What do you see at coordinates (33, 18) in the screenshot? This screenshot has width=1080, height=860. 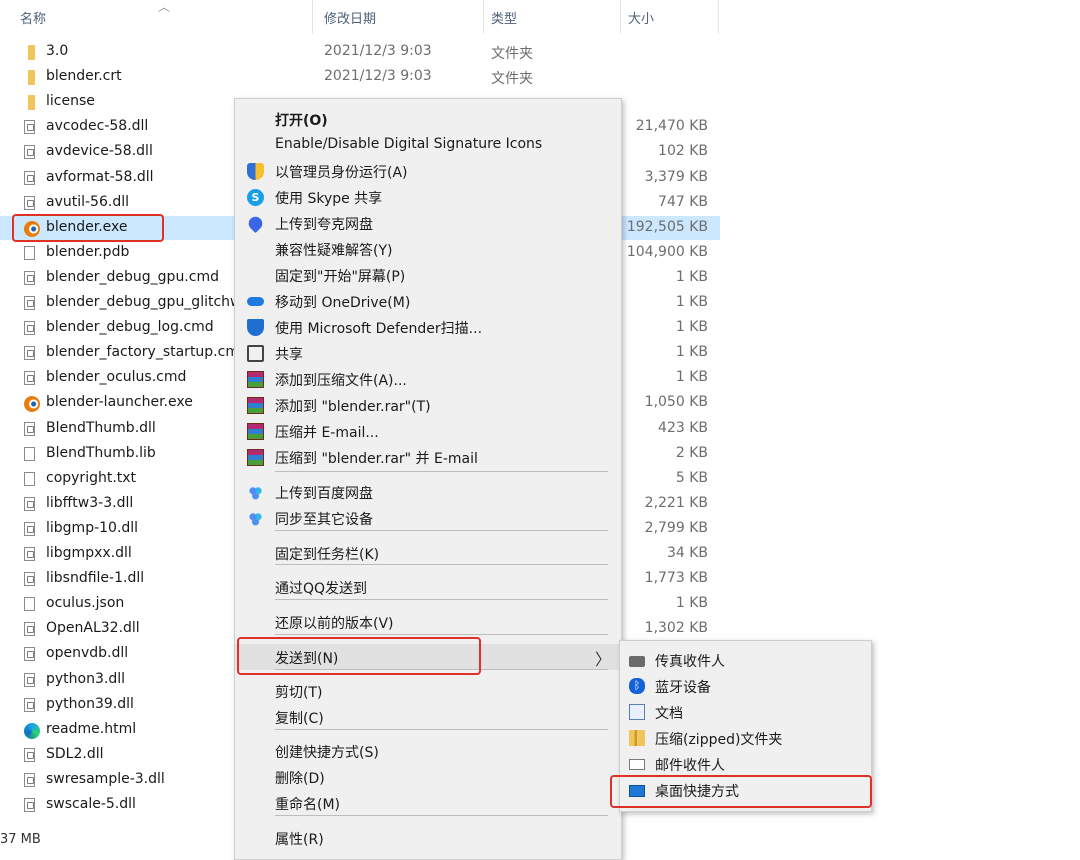 I see `column-name: 名称` at bounding box center [33, 18].